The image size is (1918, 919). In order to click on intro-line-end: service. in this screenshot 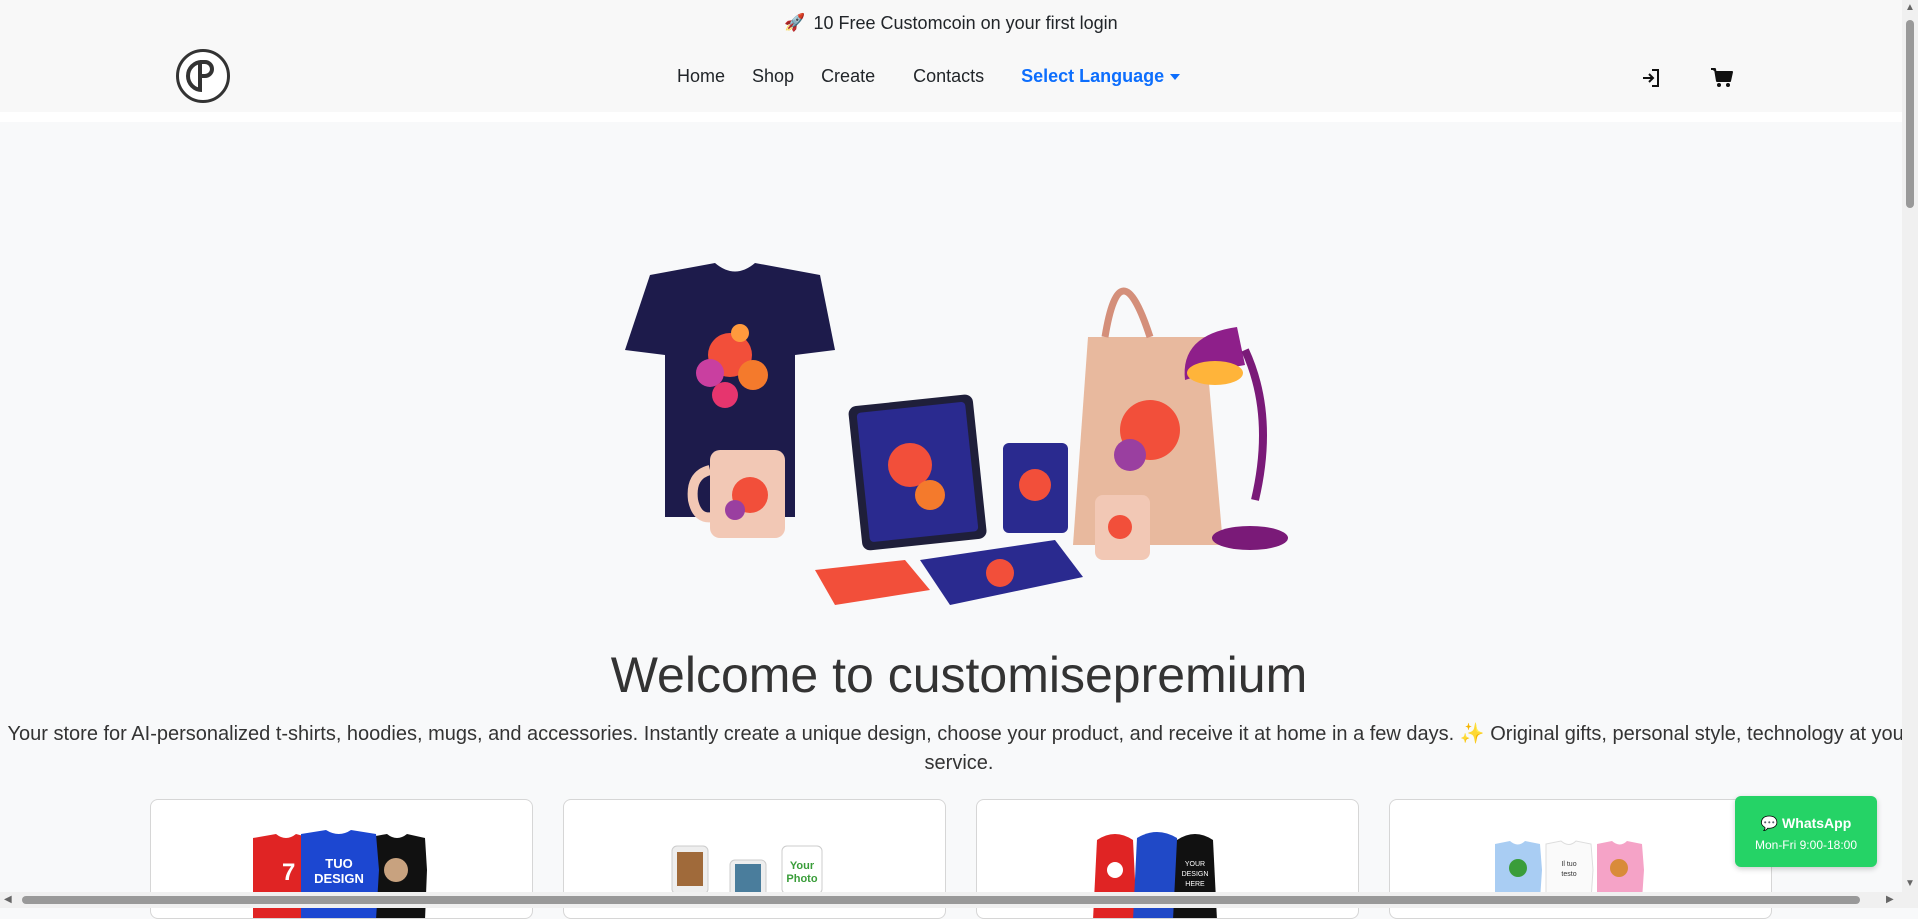, I will do `click(959, 763)`.